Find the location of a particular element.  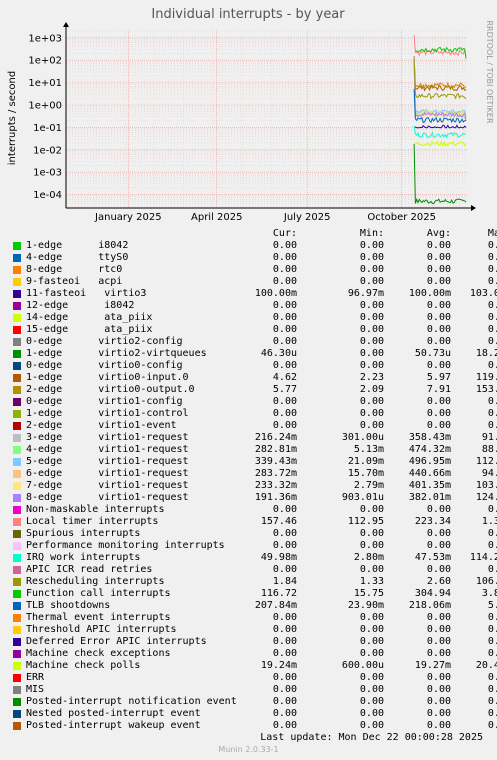

legend-label: 8-edge rtc0 is located at coordinates (74, 269).